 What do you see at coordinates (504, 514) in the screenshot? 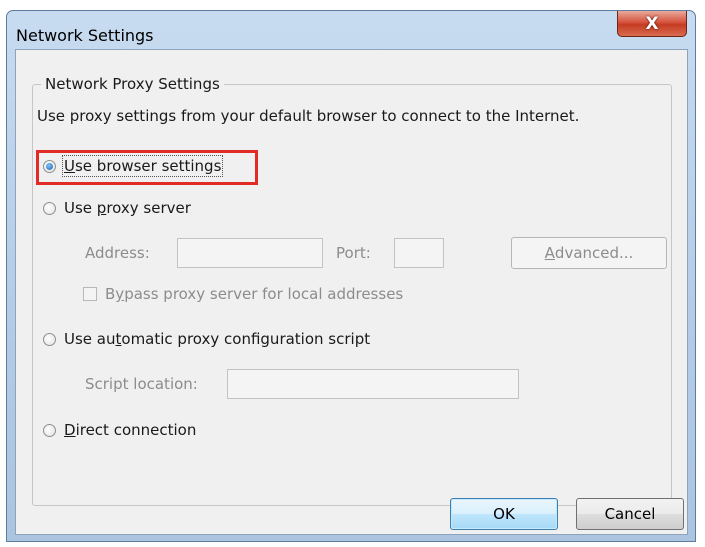
I see `ok-button: OK` at bounding box center [504, 514].